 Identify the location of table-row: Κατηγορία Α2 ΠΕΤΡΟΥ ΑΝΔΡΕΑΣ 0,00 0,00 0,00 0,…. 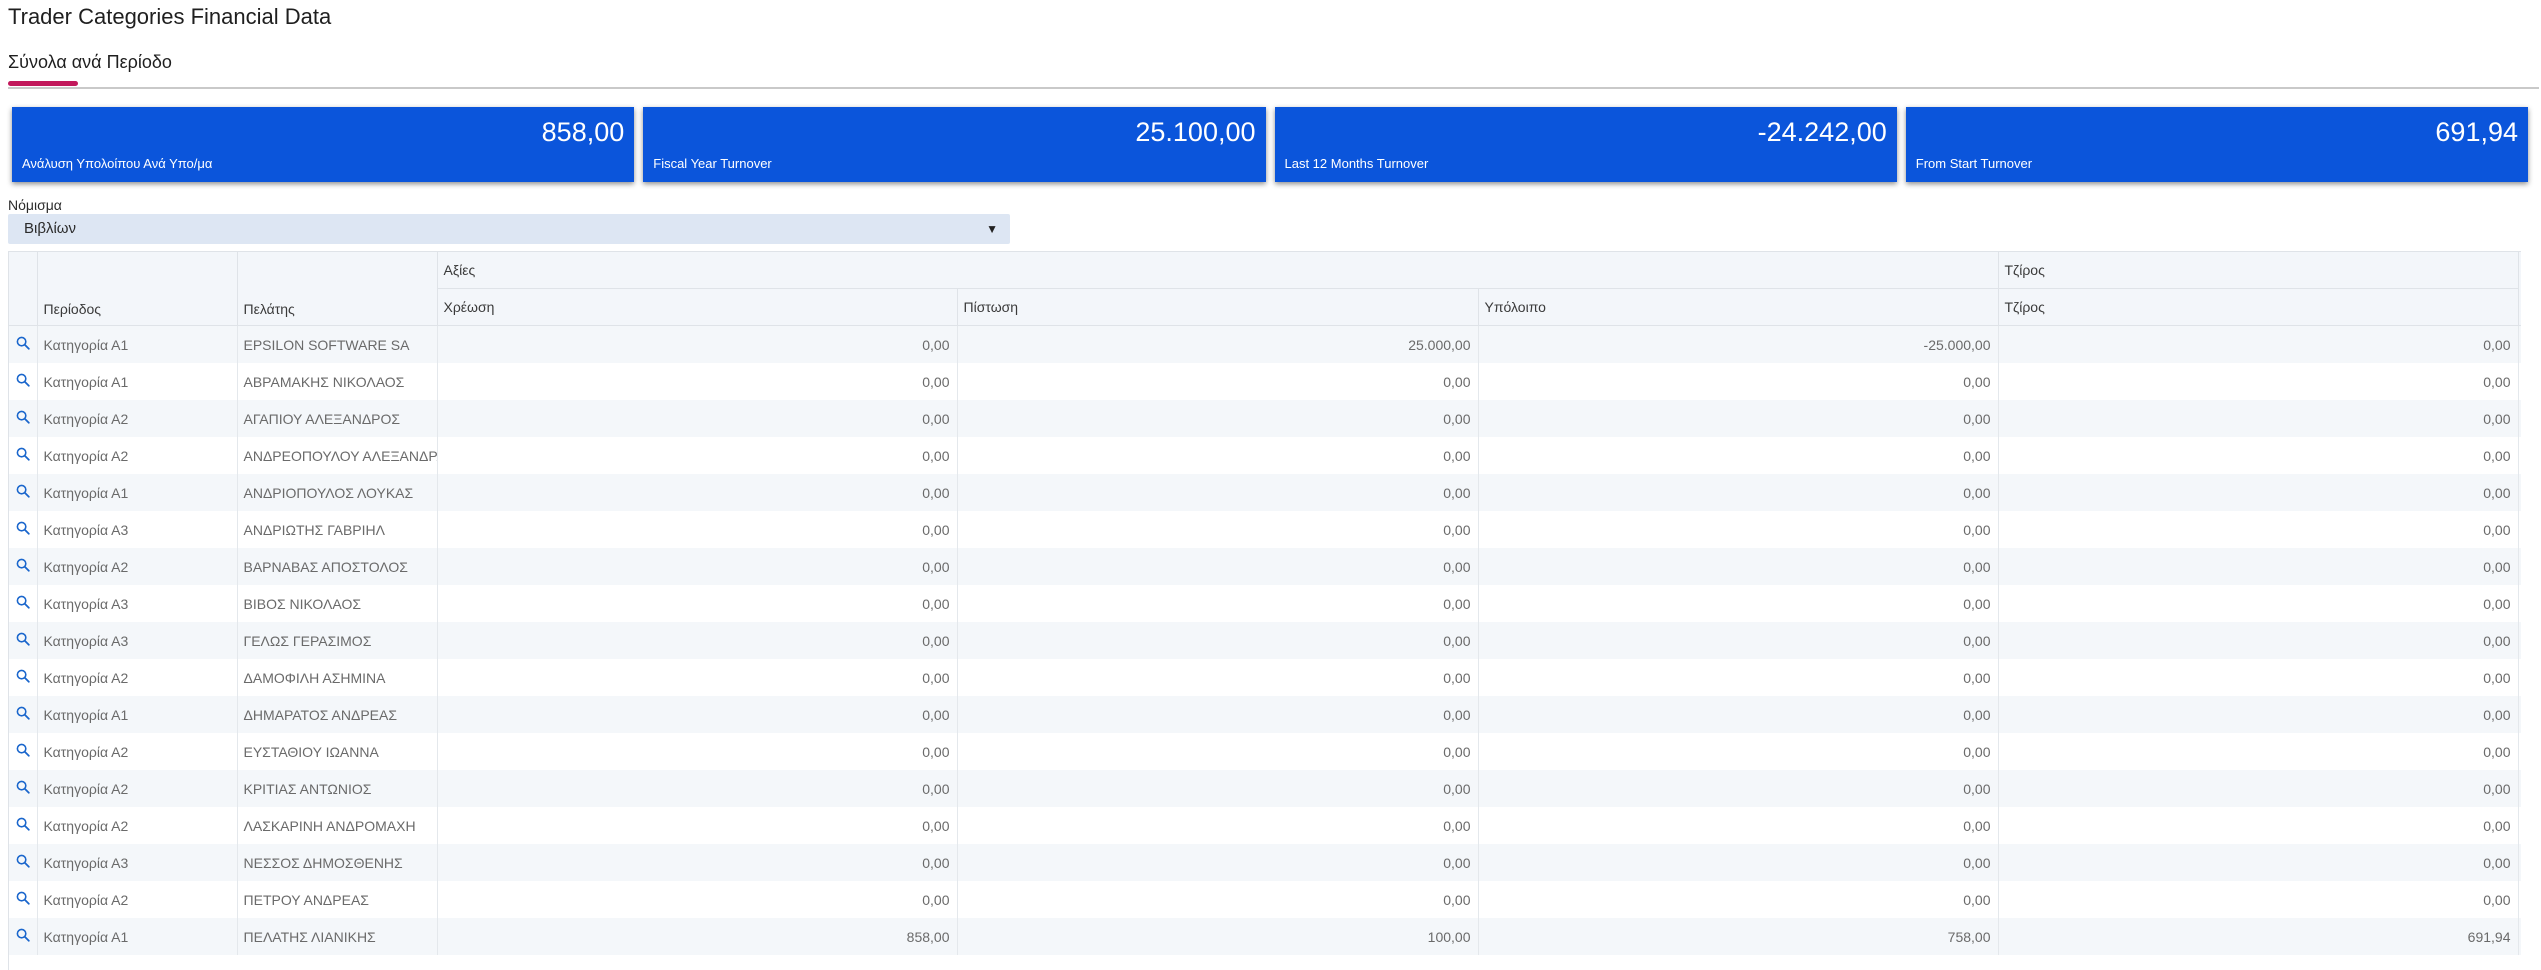
(1265, 899).